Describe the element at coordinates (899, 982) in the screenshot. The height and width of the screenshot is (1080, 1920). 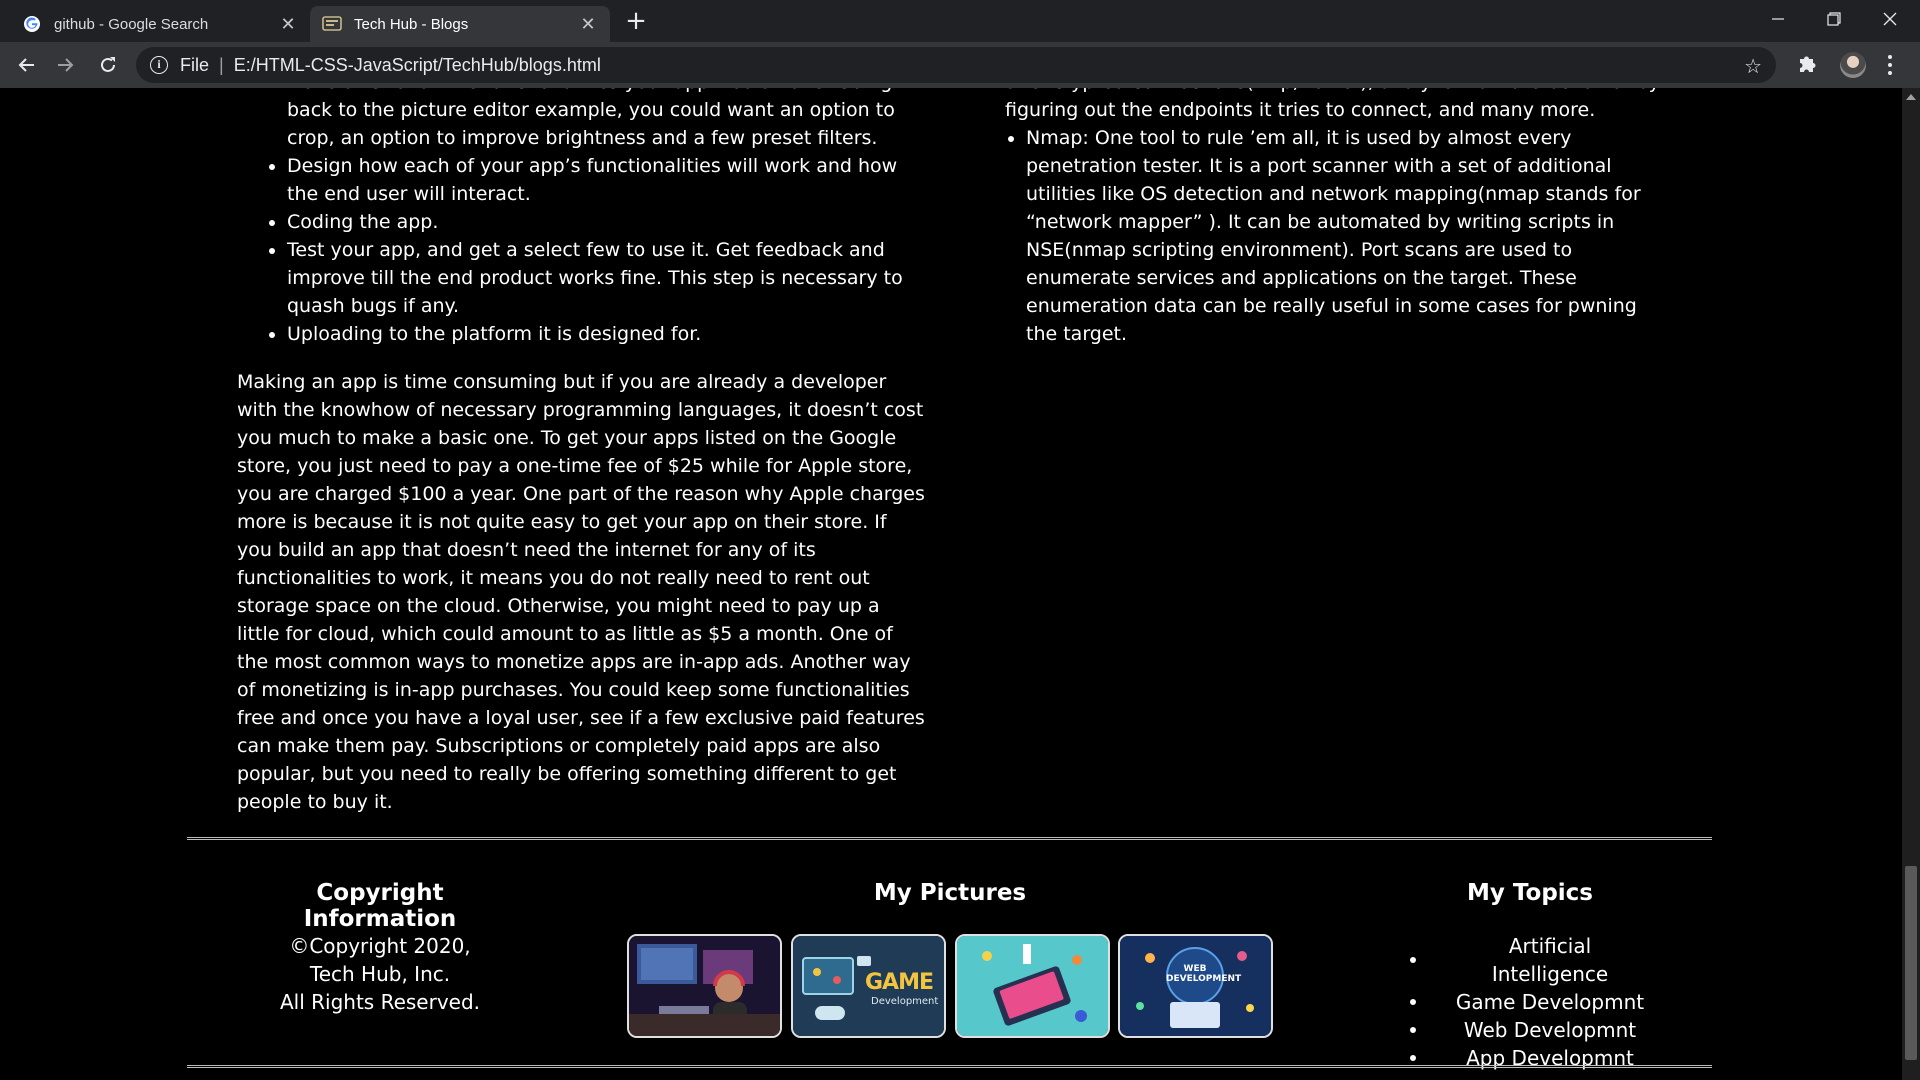
I see `game-graphic-title: GAME` at that location.